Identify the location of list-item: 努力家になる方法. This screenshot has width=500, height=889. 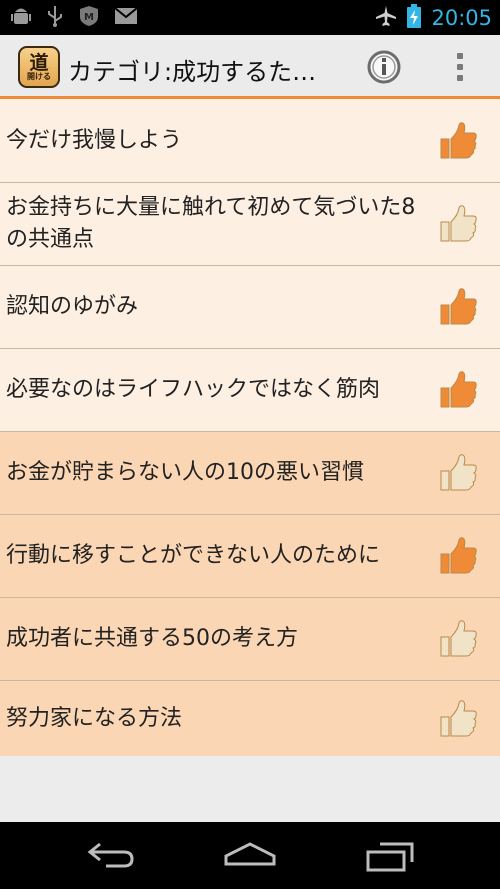
(250, 718).